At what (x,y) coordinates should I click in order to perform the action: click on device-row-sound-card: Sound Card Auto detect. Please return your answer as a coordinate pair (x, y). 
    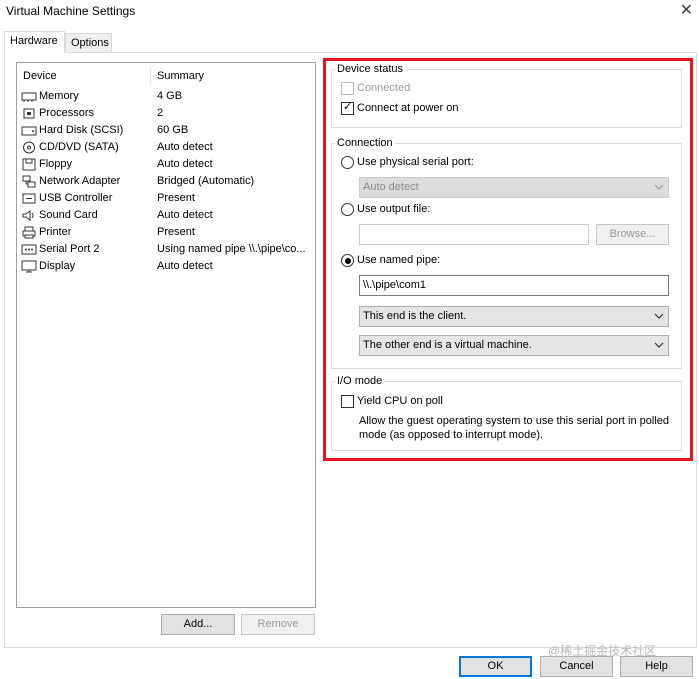
    Looking at the image, I should click on (166, 216).